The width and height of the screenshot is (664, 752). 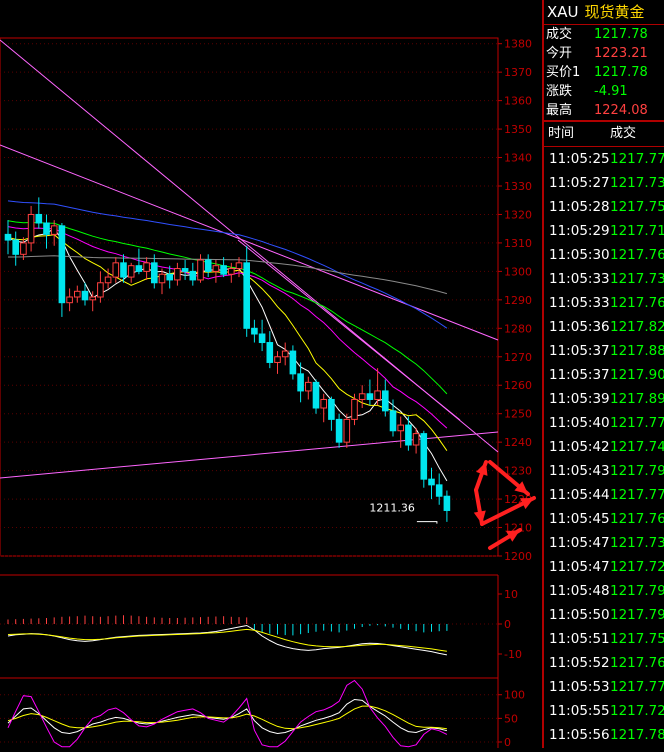 I want to click on tick-row: 11:05:431217.79, so click(x=604, y=471).